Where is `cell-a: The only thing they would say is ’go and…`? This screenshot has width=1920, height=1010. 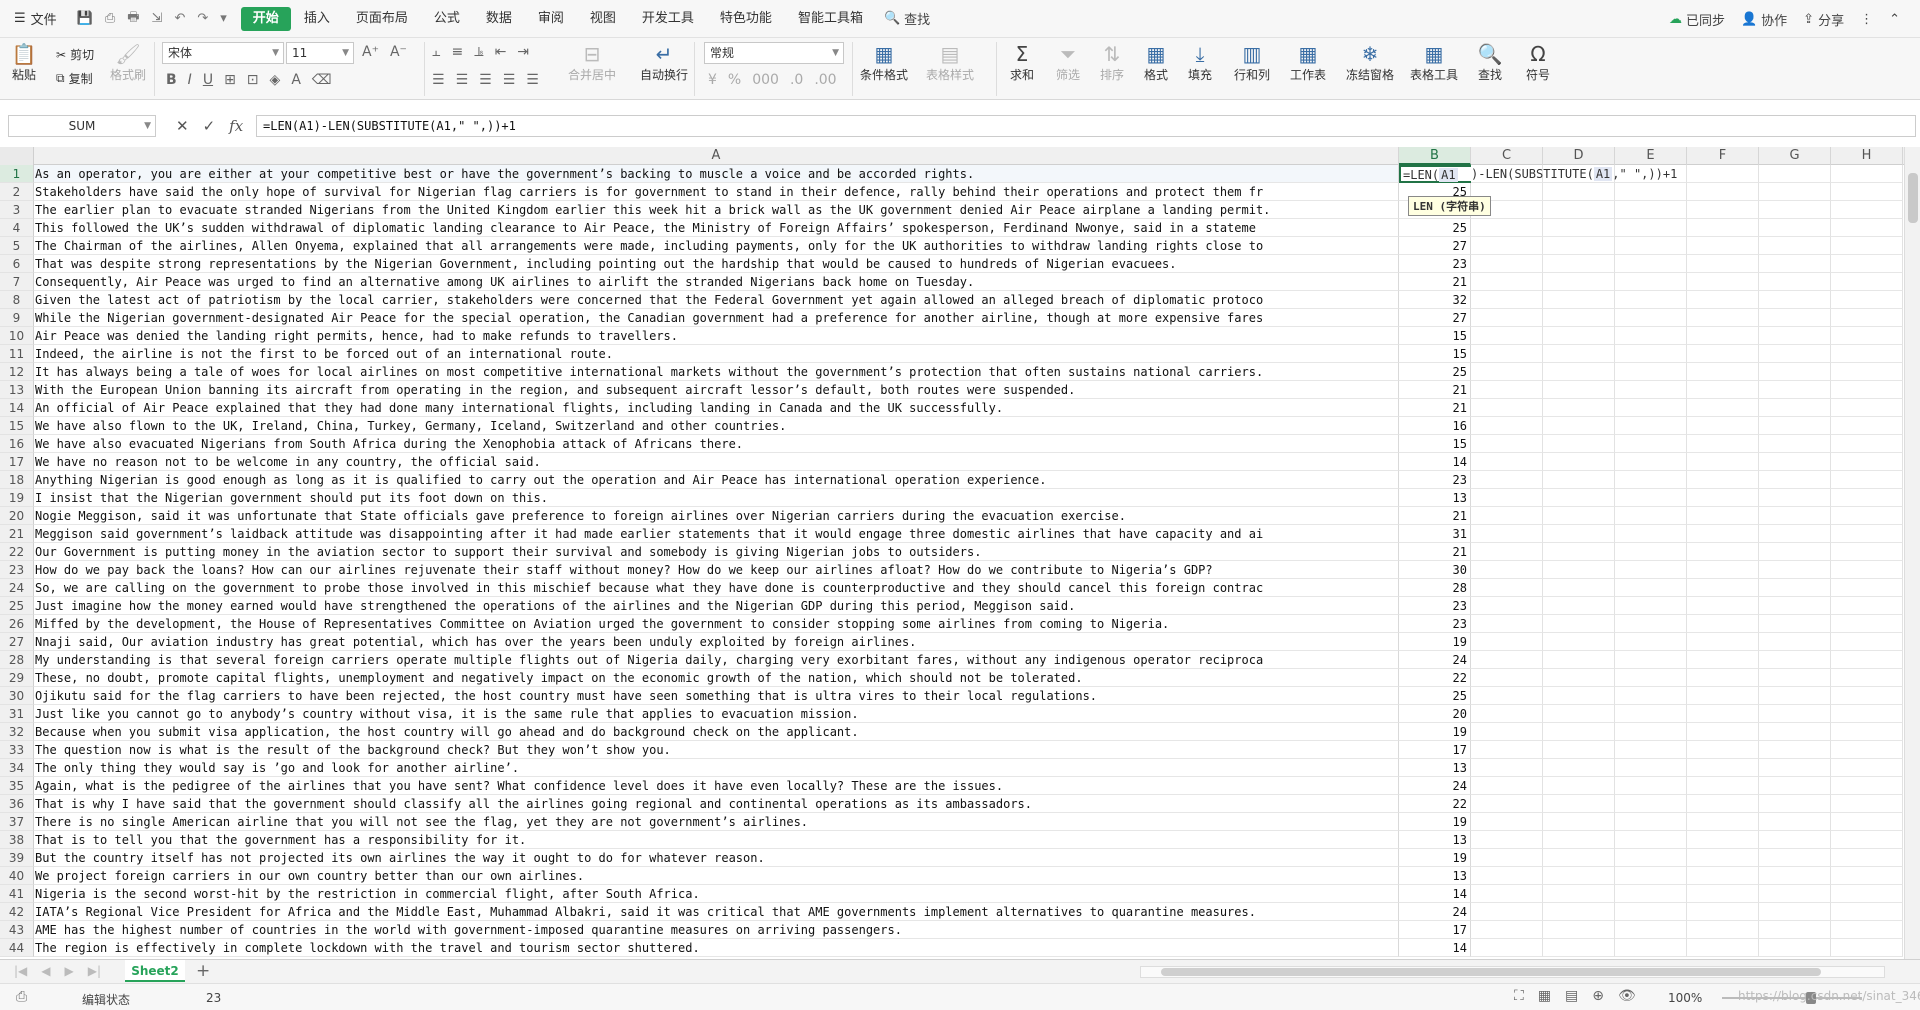 cell-a: The only thing they would say is ’go and… is located at coordinates (716, 768).